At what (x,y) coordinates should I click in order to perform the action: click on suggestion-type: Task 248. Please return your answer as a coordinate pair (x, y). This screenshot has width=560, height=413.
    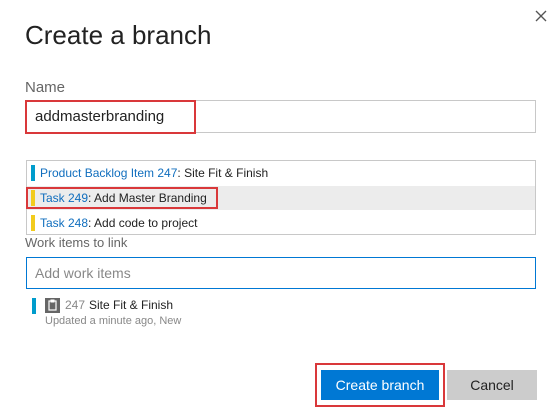
    Looking at the image, I should click on (64, 223).